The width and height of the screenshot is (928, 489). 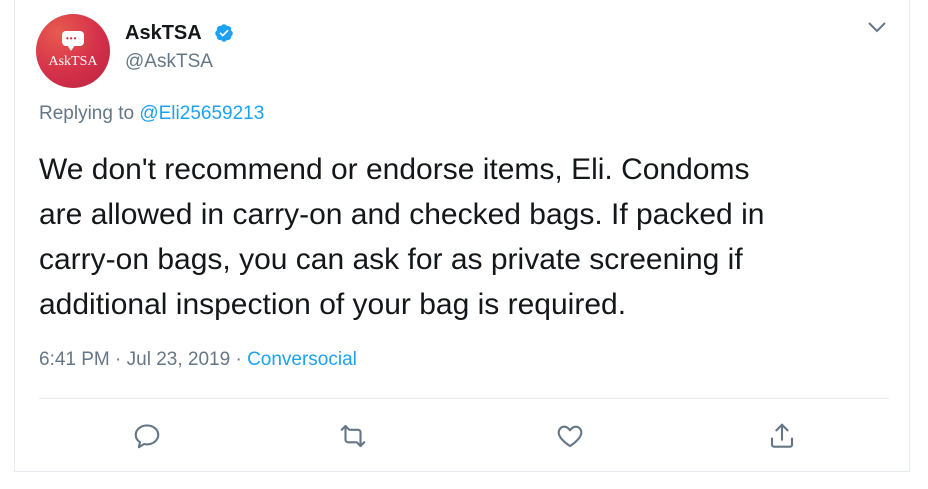 What do you see at coordinates (87, 113) in the screenshot?
I see `replying-prefix: Replying to` at bounding box center [87, 113].